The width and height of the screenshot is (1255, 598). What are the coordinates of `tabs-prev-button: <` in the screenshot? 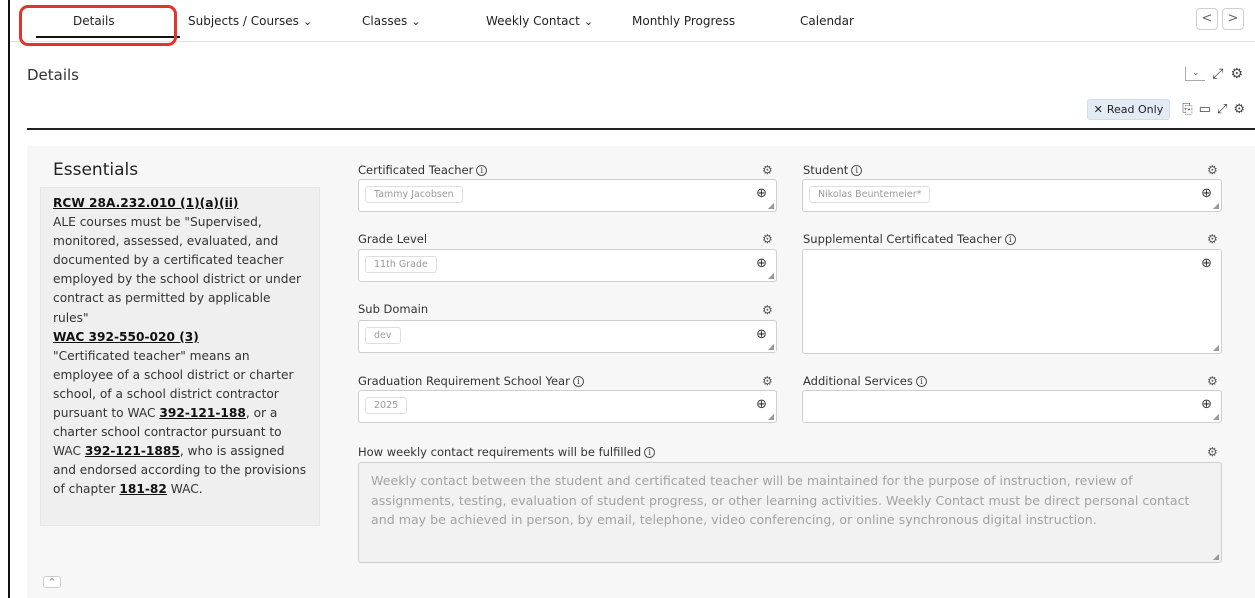 It's located at (1207, 19).